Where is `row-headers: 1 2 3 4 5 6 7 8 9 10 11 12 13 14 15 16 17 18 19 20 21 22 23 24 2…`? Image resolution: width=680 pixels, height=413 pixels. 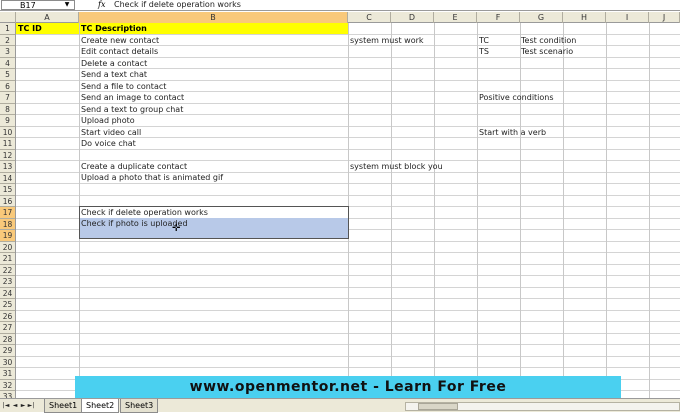 row-headers: 1 2 3 4 5 6 7 8 9 10 11 12 13 14 15 16 17 18 19 20 21 22 23 24 2… is located at coordinates (8, 213).